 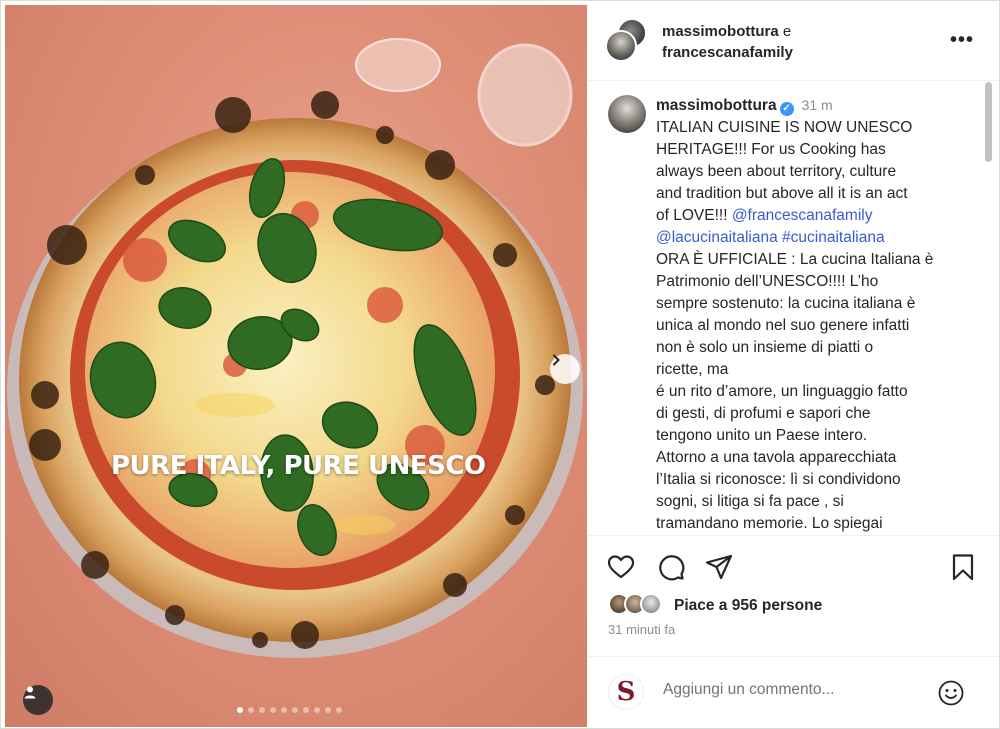 I want to click on heart-icon, so click(x=621, y=567).